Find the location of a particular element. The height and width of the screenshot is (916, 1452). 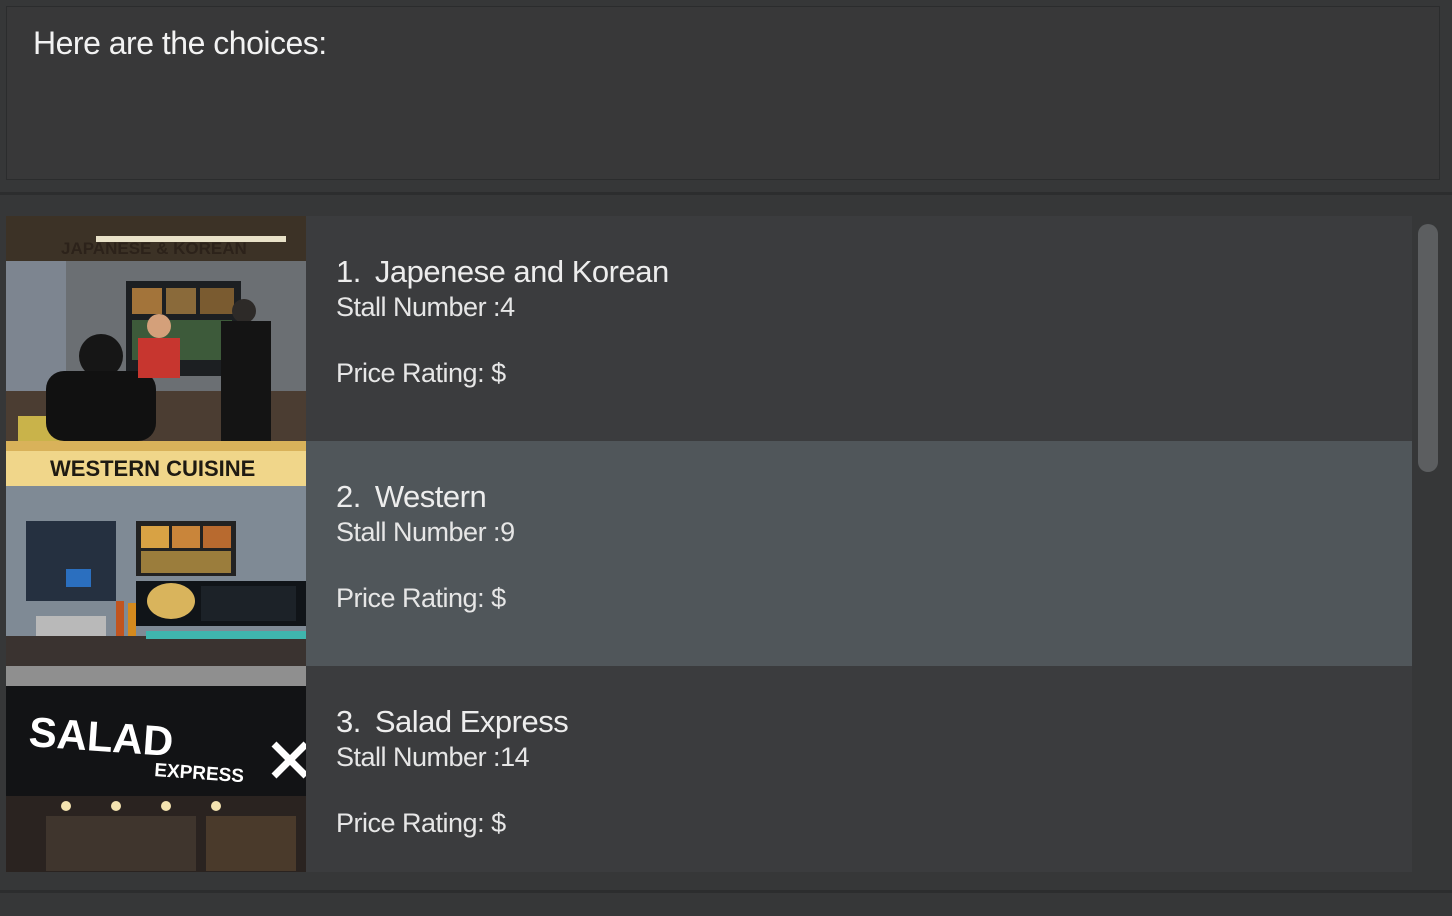

stall-photo: JAPANESE & KOREAN is located at coordinates (156, 328).